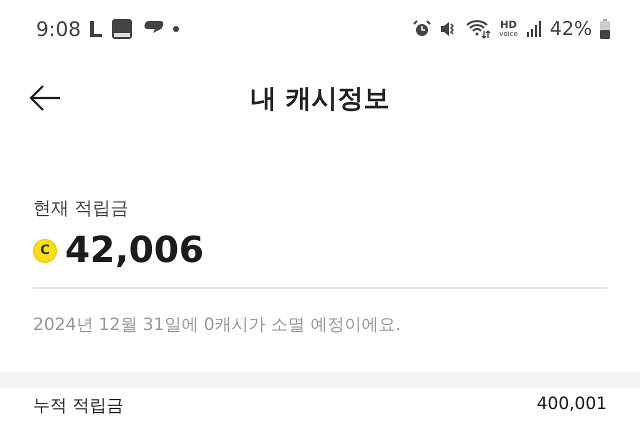  Describe the element at coordinates (571, 405) in the screenshot. I see `row-value: 400,001` at that location.